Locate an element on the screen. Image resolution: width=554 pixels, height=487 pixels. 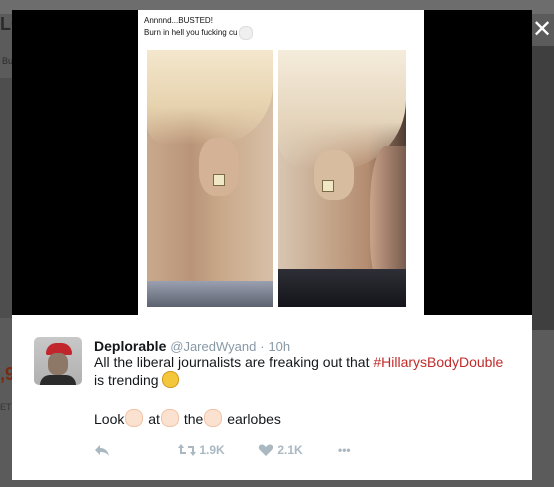
blank-emoji-icon is located at coordinates (246, 33).